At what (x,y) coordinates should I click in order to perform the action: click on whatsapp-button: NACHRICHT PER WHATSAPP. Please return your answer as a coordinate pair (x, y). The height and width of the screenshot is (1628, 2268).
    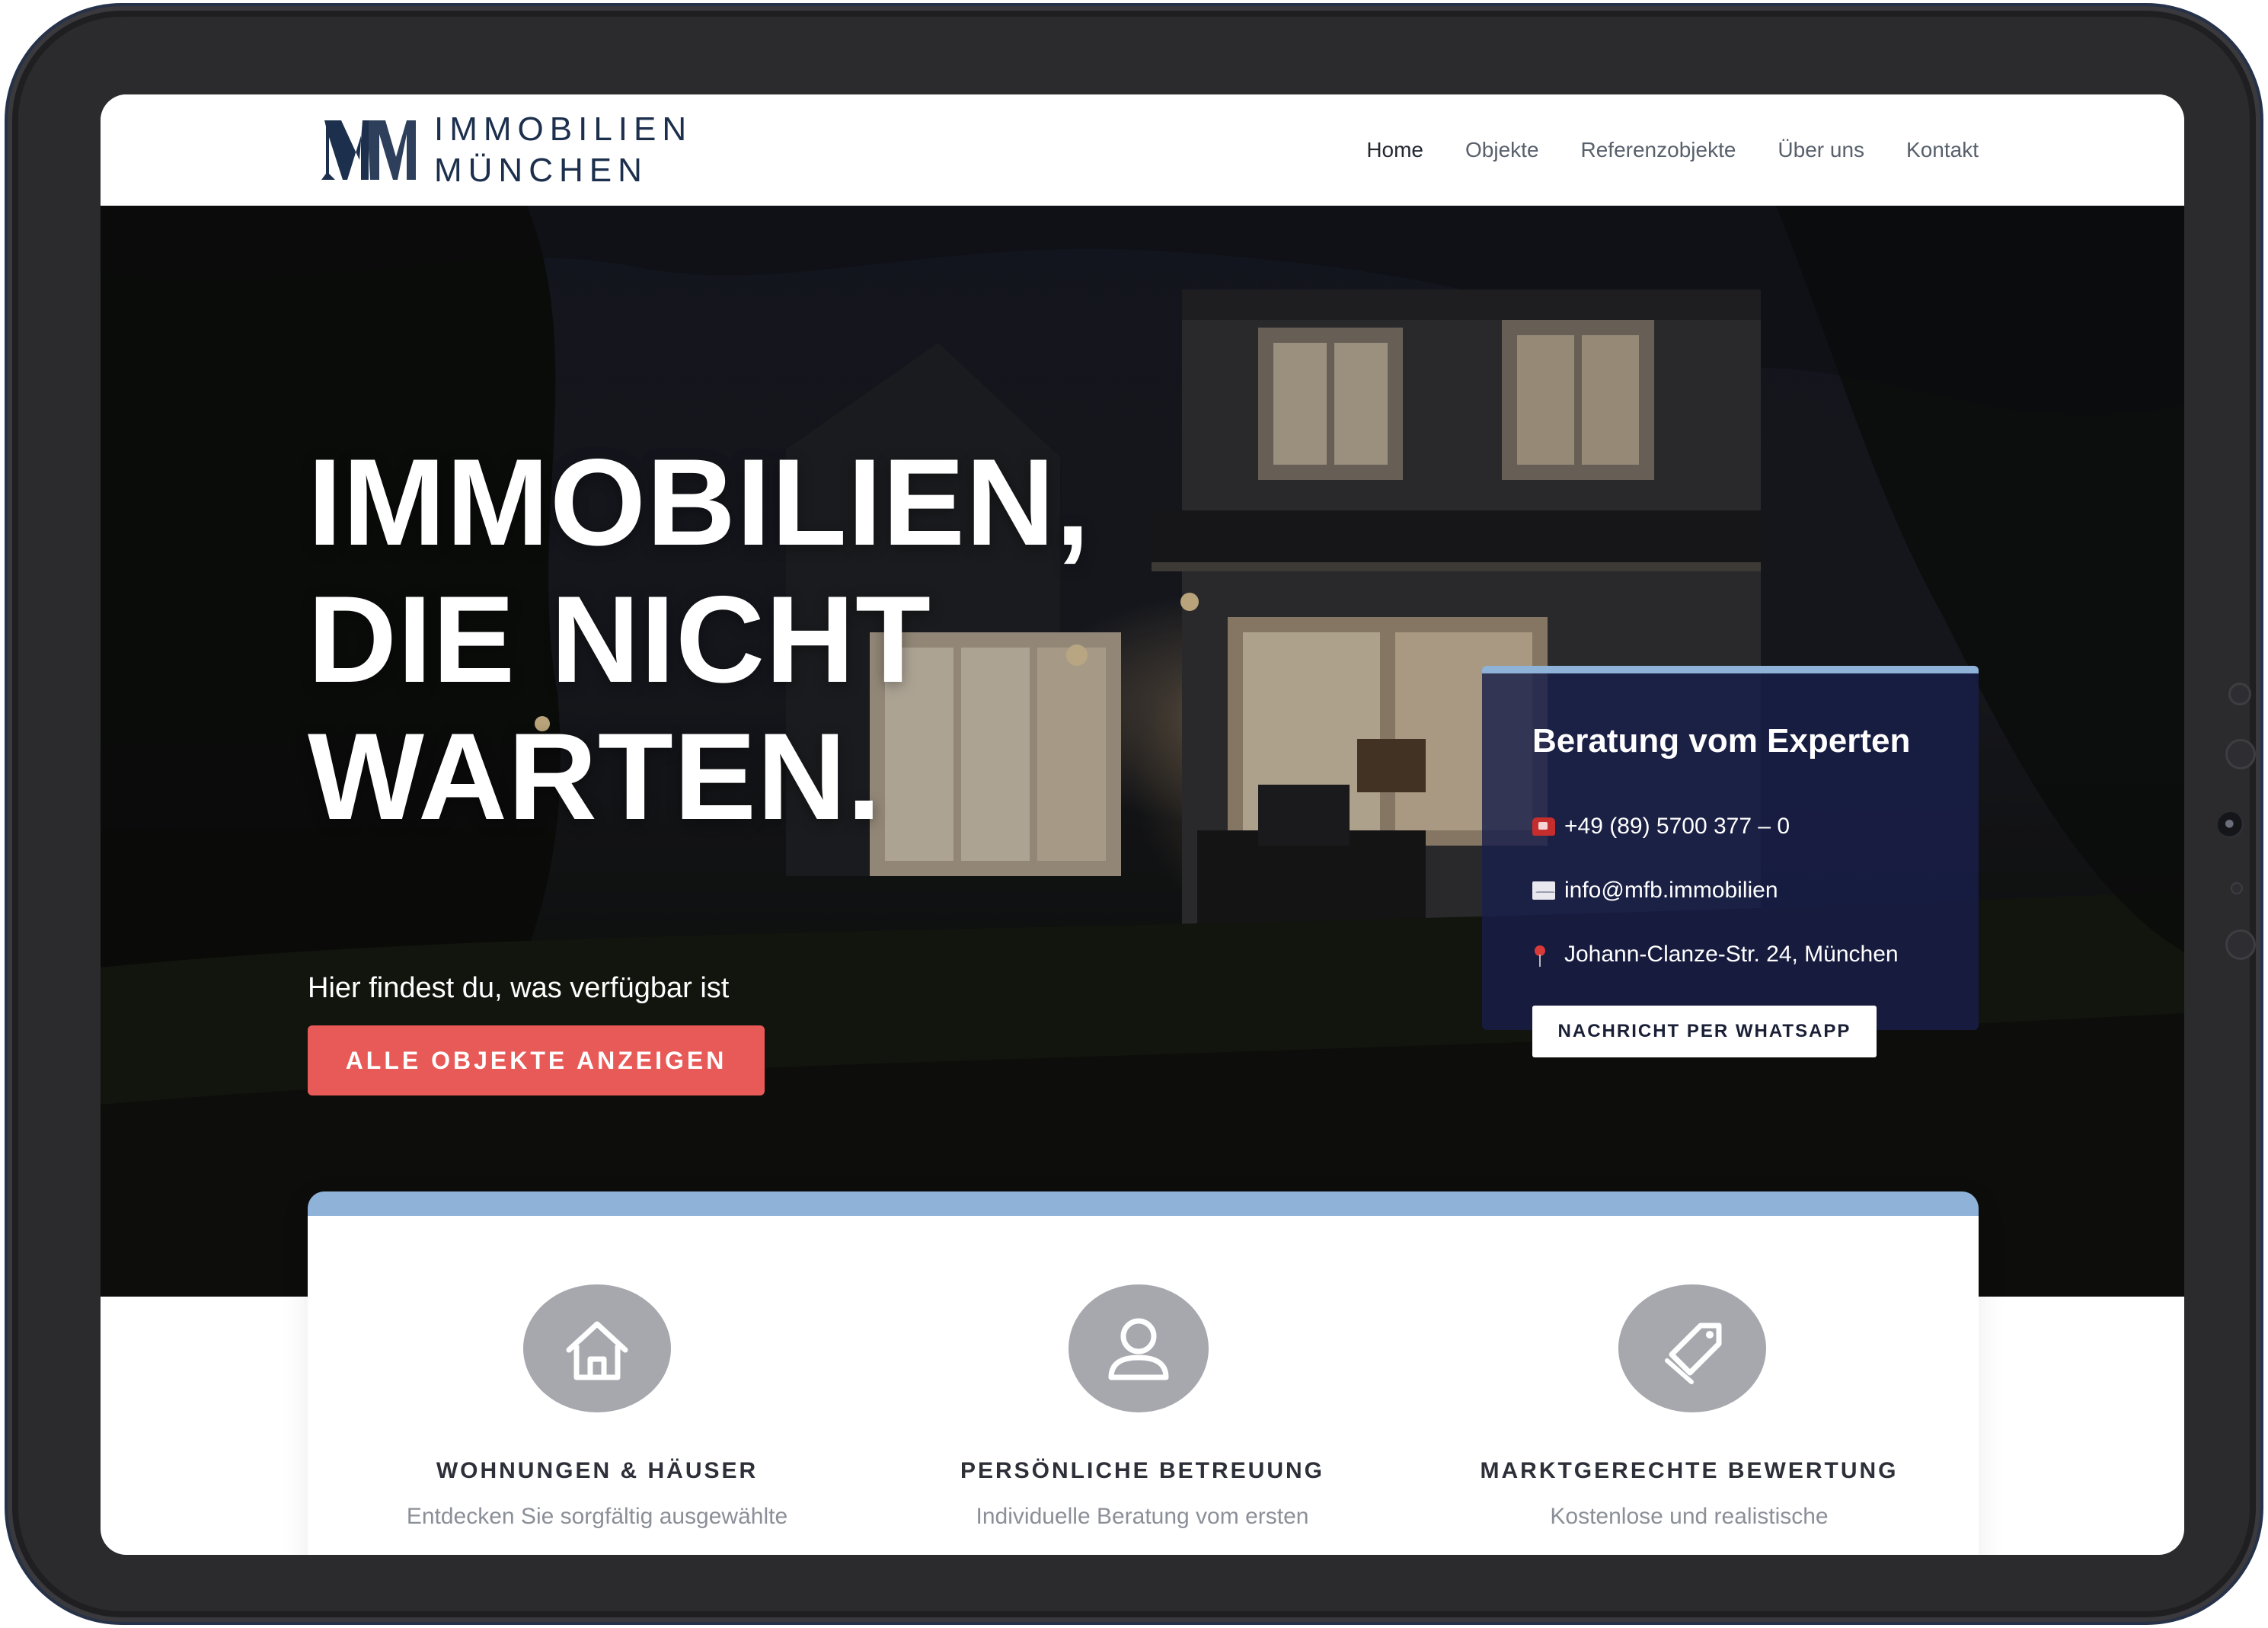
    Looking at the image, I should click on (1704, 1031).